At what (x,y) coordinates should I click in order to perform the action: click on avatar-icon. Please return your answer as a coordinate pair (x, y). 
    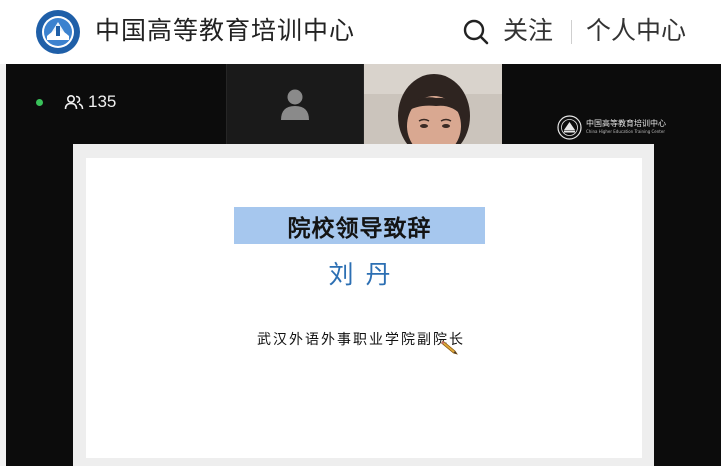
    Looking at the image, I should click on (295, 104).